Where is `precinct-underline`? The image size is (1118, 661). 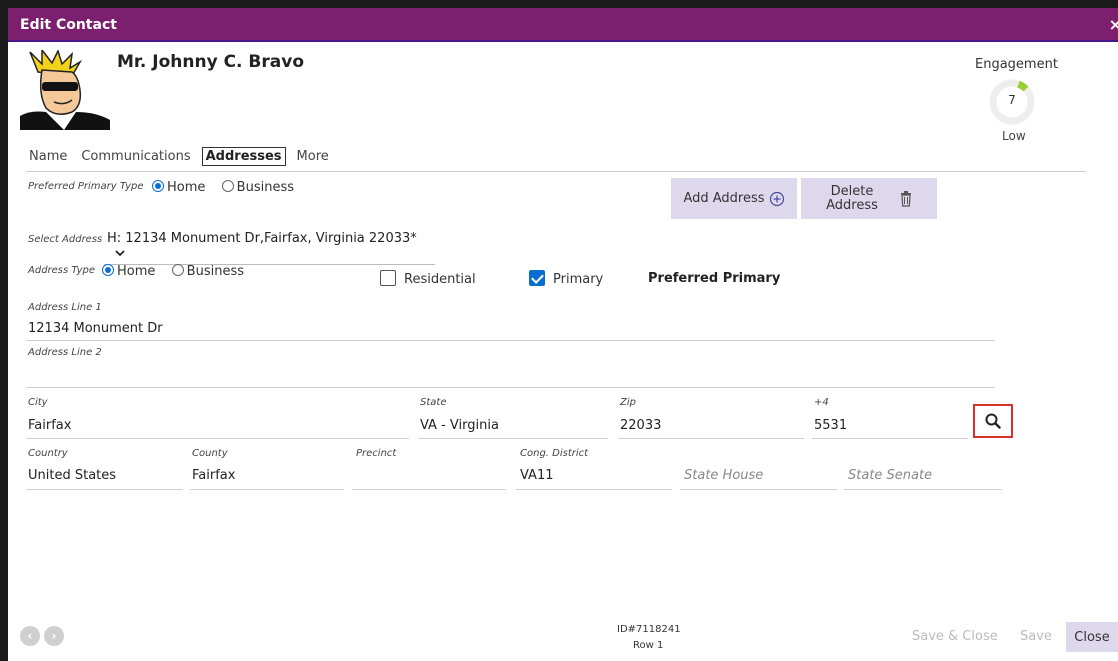
precinct-underline is located at coordinates (429, 489).